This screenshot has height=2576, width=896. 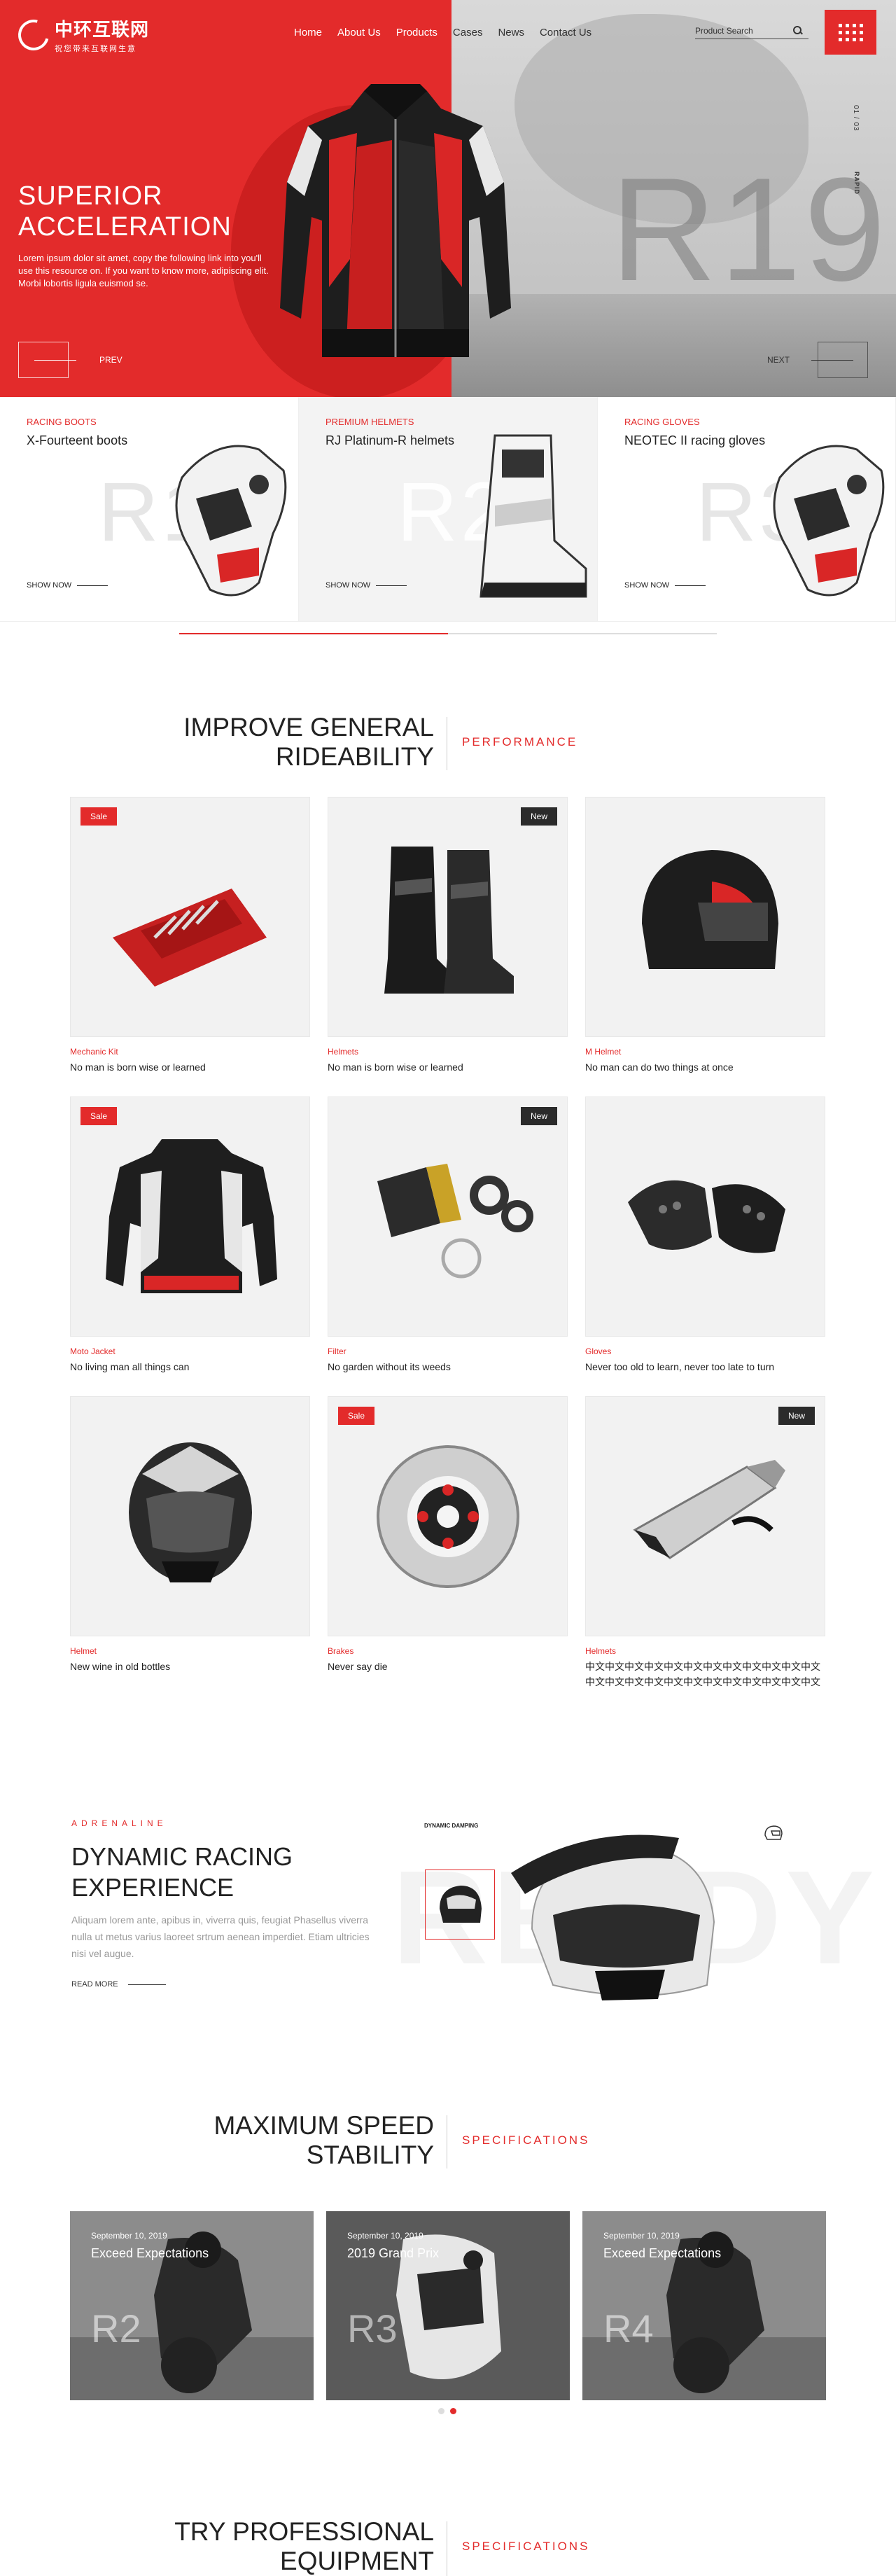 What do you see at coordinates (798, 30) in the screenshot?
I see `search-icon` at bounding box center [798, 30].